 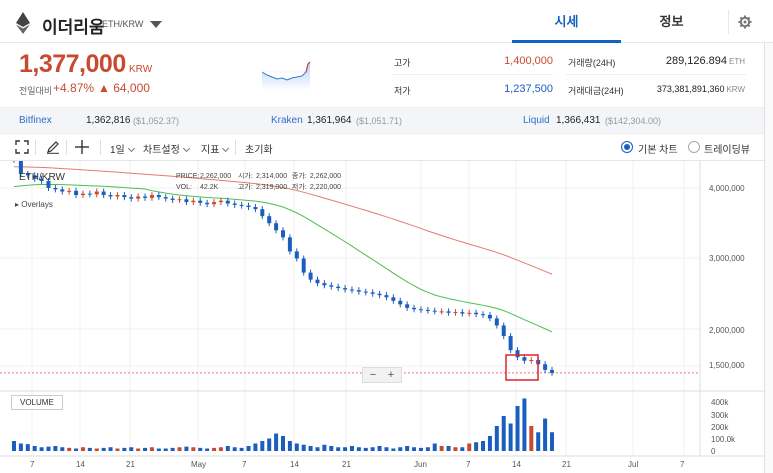 What do you see at coordinates (723, 376) in the screenshot?
I see `price-tag-current: 1,377,000` at bounding box center [723, 376].